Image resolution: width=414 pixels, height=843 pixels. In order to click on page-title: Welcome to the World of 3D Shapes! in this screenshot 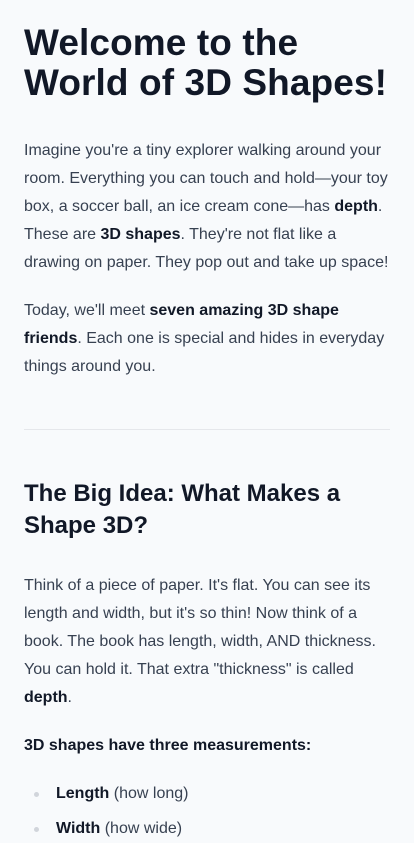, I will do `click(206, 62)`.